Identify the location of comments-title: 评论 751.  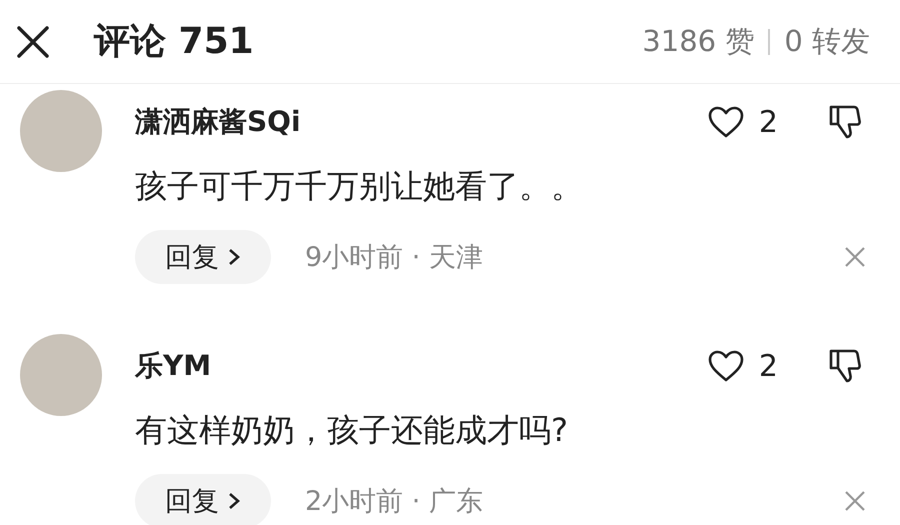
(174, 42).